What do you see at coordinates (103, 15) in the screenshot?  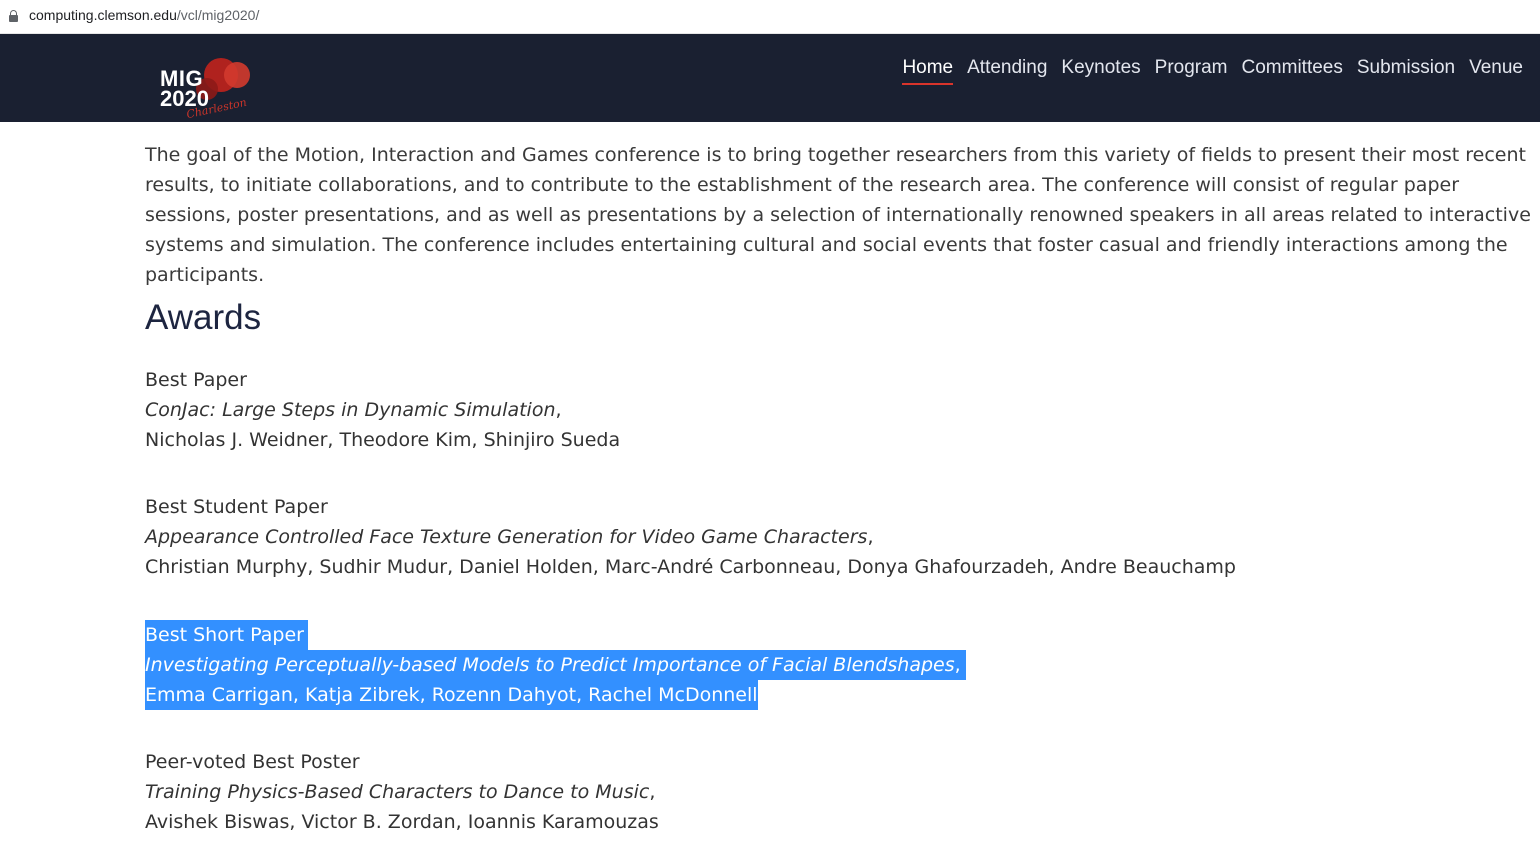 I see `url-host: computing.clemson.edu` at bounding box center [103, 15].